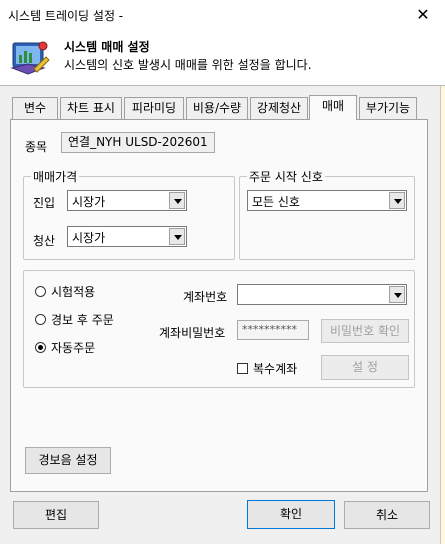 The width and height of the screenshot is (445, 544). I want to click on order-signal-legend: 주문 시작 신호, so click(286, 176).